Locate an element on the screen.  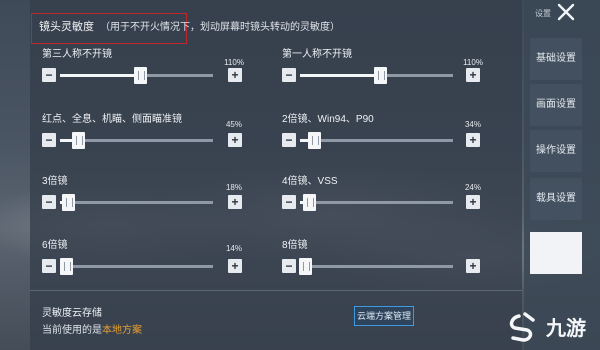
tab-controls: 操作设置 is located at coordinates (556, 151).